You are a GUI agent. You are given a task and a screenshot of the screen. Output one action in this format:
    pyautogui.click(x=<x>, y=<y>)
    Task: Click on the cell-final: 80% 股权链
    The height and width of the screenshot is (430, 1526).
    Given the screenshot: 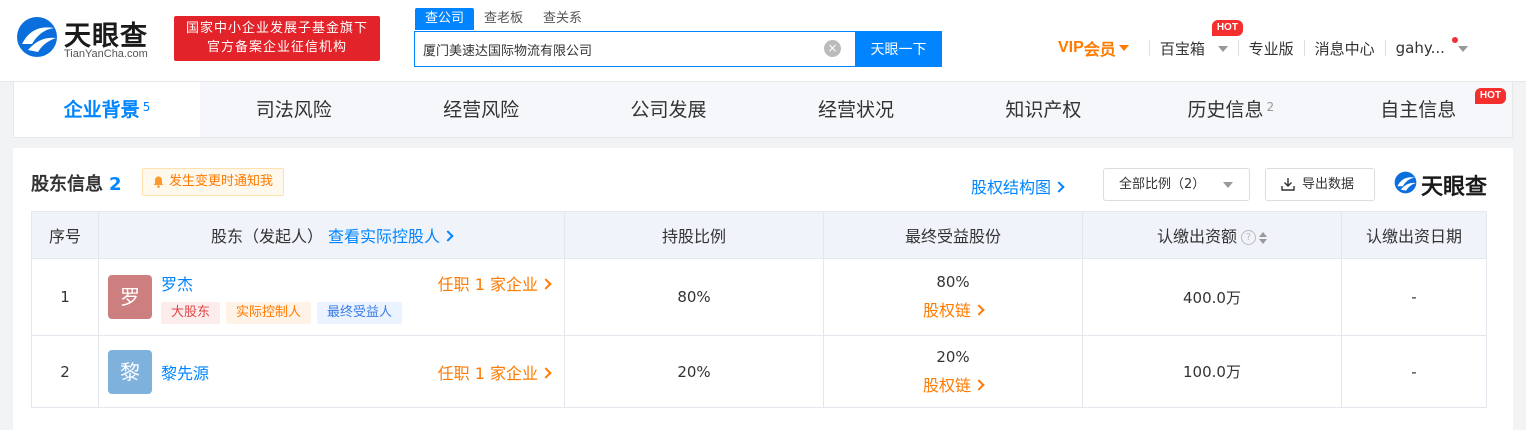 What is the action you would take?
    pyautogui.click(x=953, y=297)
    